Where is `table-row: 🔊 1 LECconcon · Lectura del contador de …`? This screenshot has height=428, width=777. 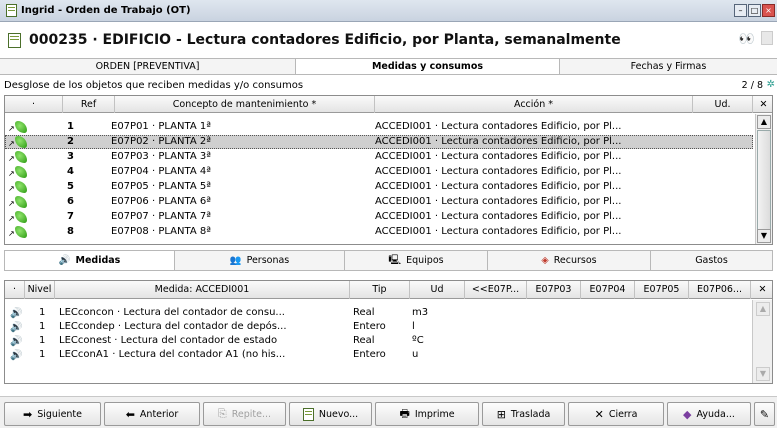
table-row: 🔊 1 LECconcon · Lectura del contador de … is located at coordinates (377, 312).